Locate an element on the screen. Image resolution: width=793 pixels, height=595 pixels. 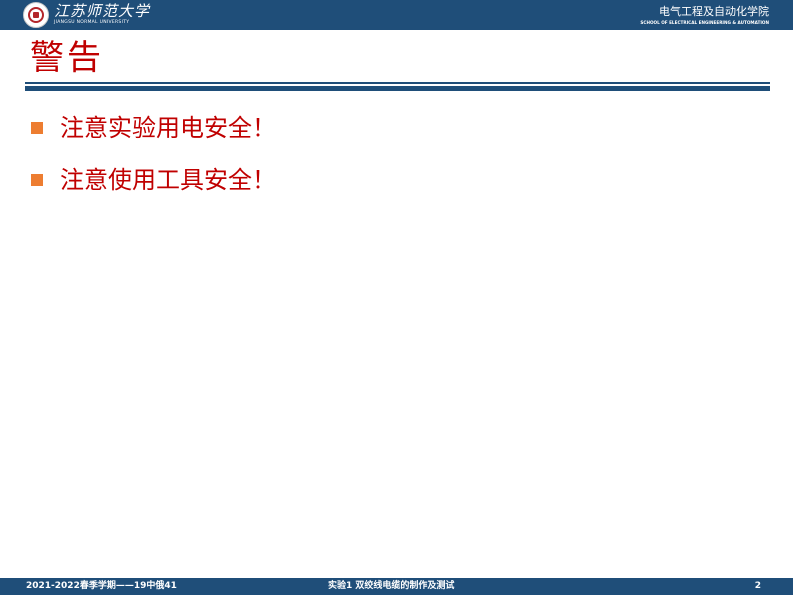
footer-lesson-title: 实验1 双绞线电缆的制作及测试 is located at coordinates (391, 586).